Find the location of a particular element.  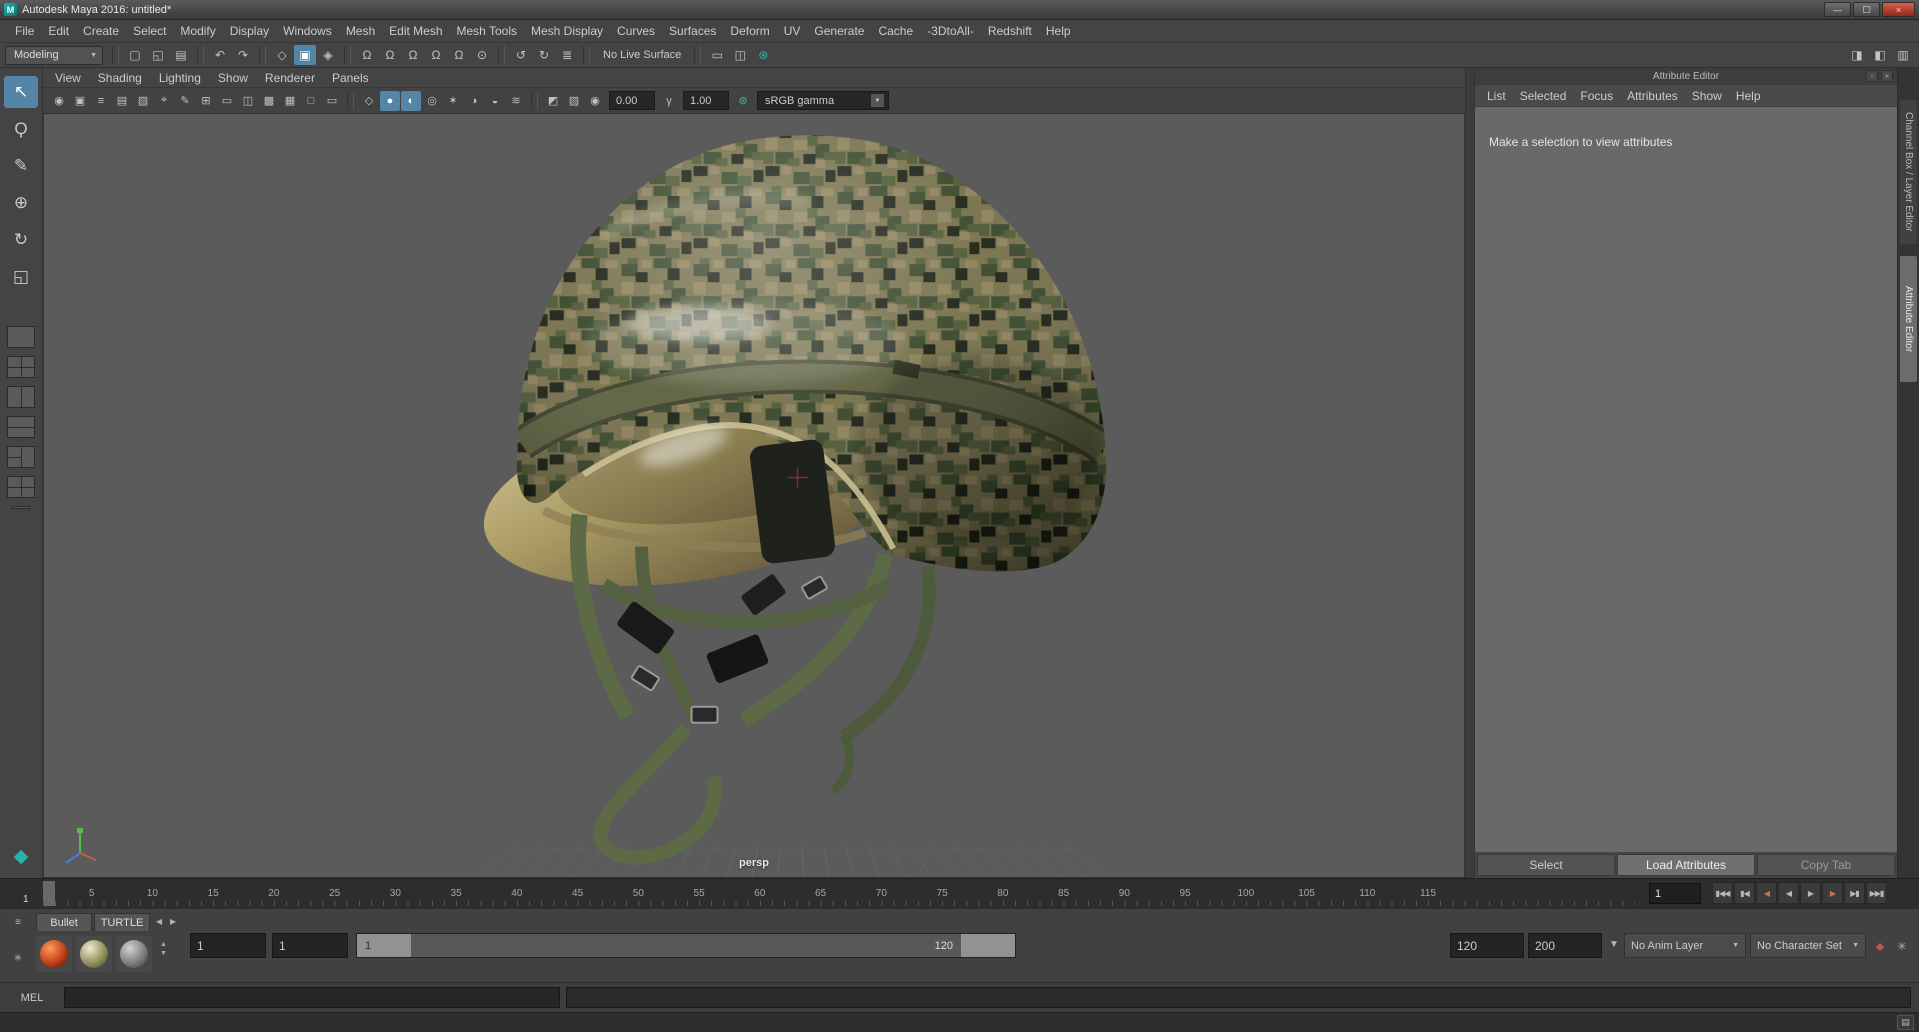

ae-menu-selected: Selected is located at coordinates (1543, 96).